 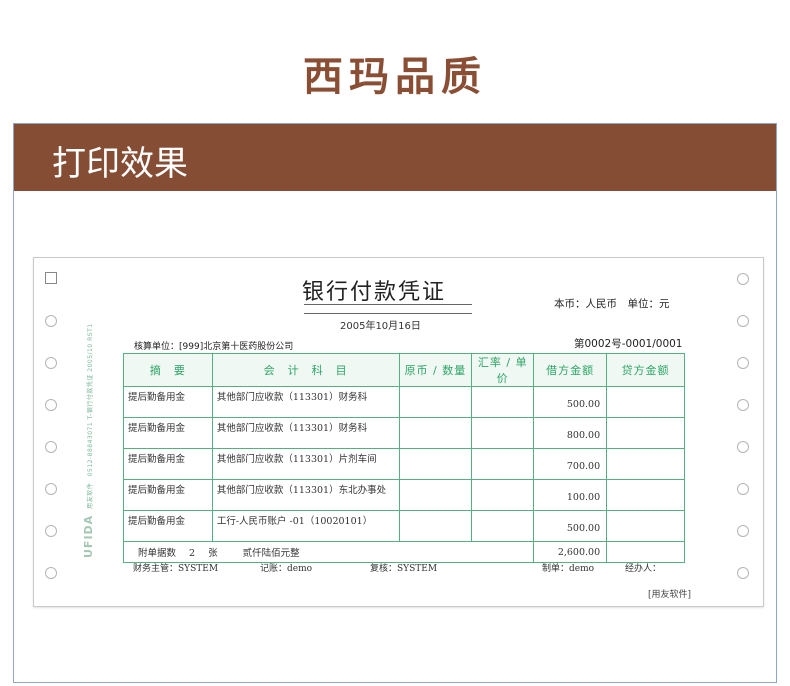 What do you see at coordinates (90, 416) in the screenshot?
I see `strip-imprint-text: 用友软件 0512-88843071 T-银行付款凭证 2005/10 RST1` at bounding box center [90, 416].